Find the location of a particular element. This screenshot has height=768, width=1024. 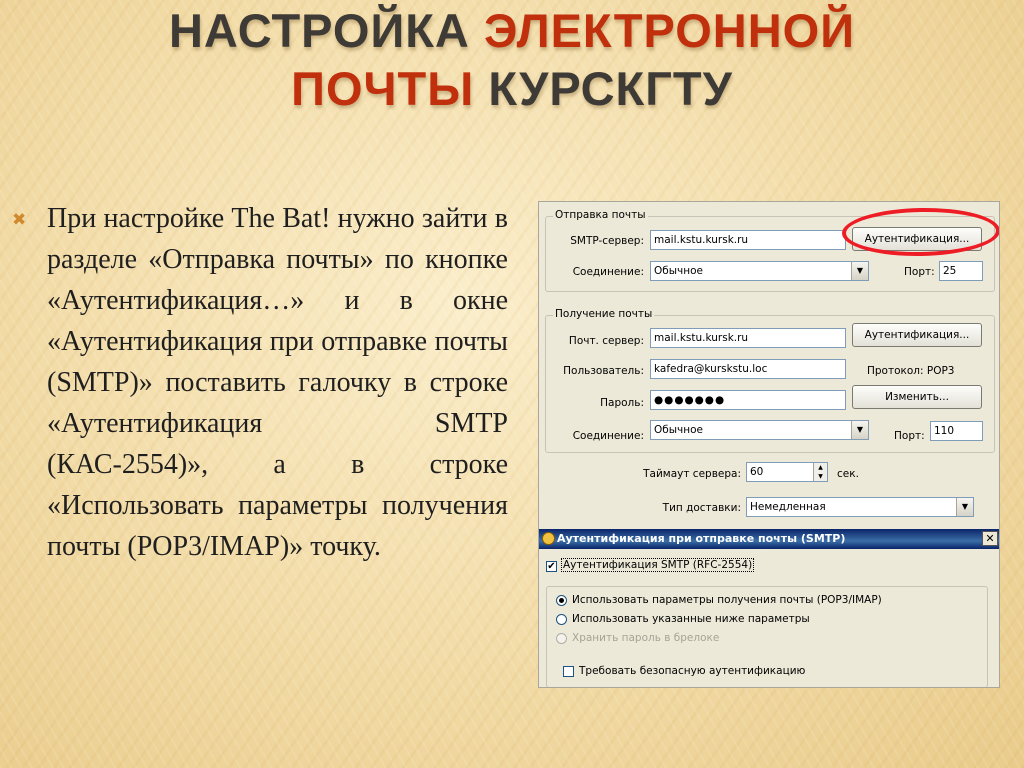

timeout-unit: сек. is located at coordinates (848, 474).